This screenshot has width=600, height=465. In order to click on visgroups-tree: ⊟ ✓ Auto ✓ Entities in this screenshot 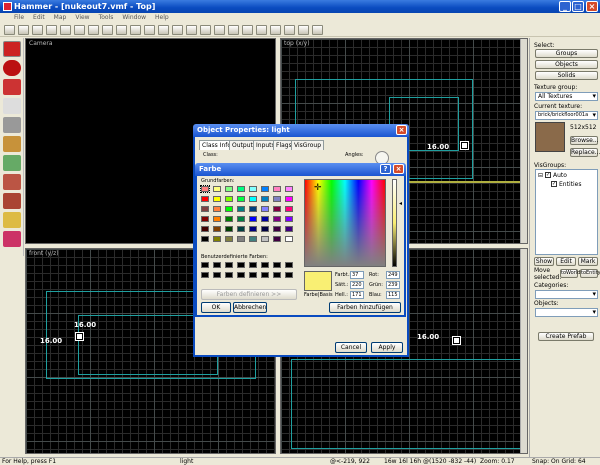, I will do `click(566, 212)`.